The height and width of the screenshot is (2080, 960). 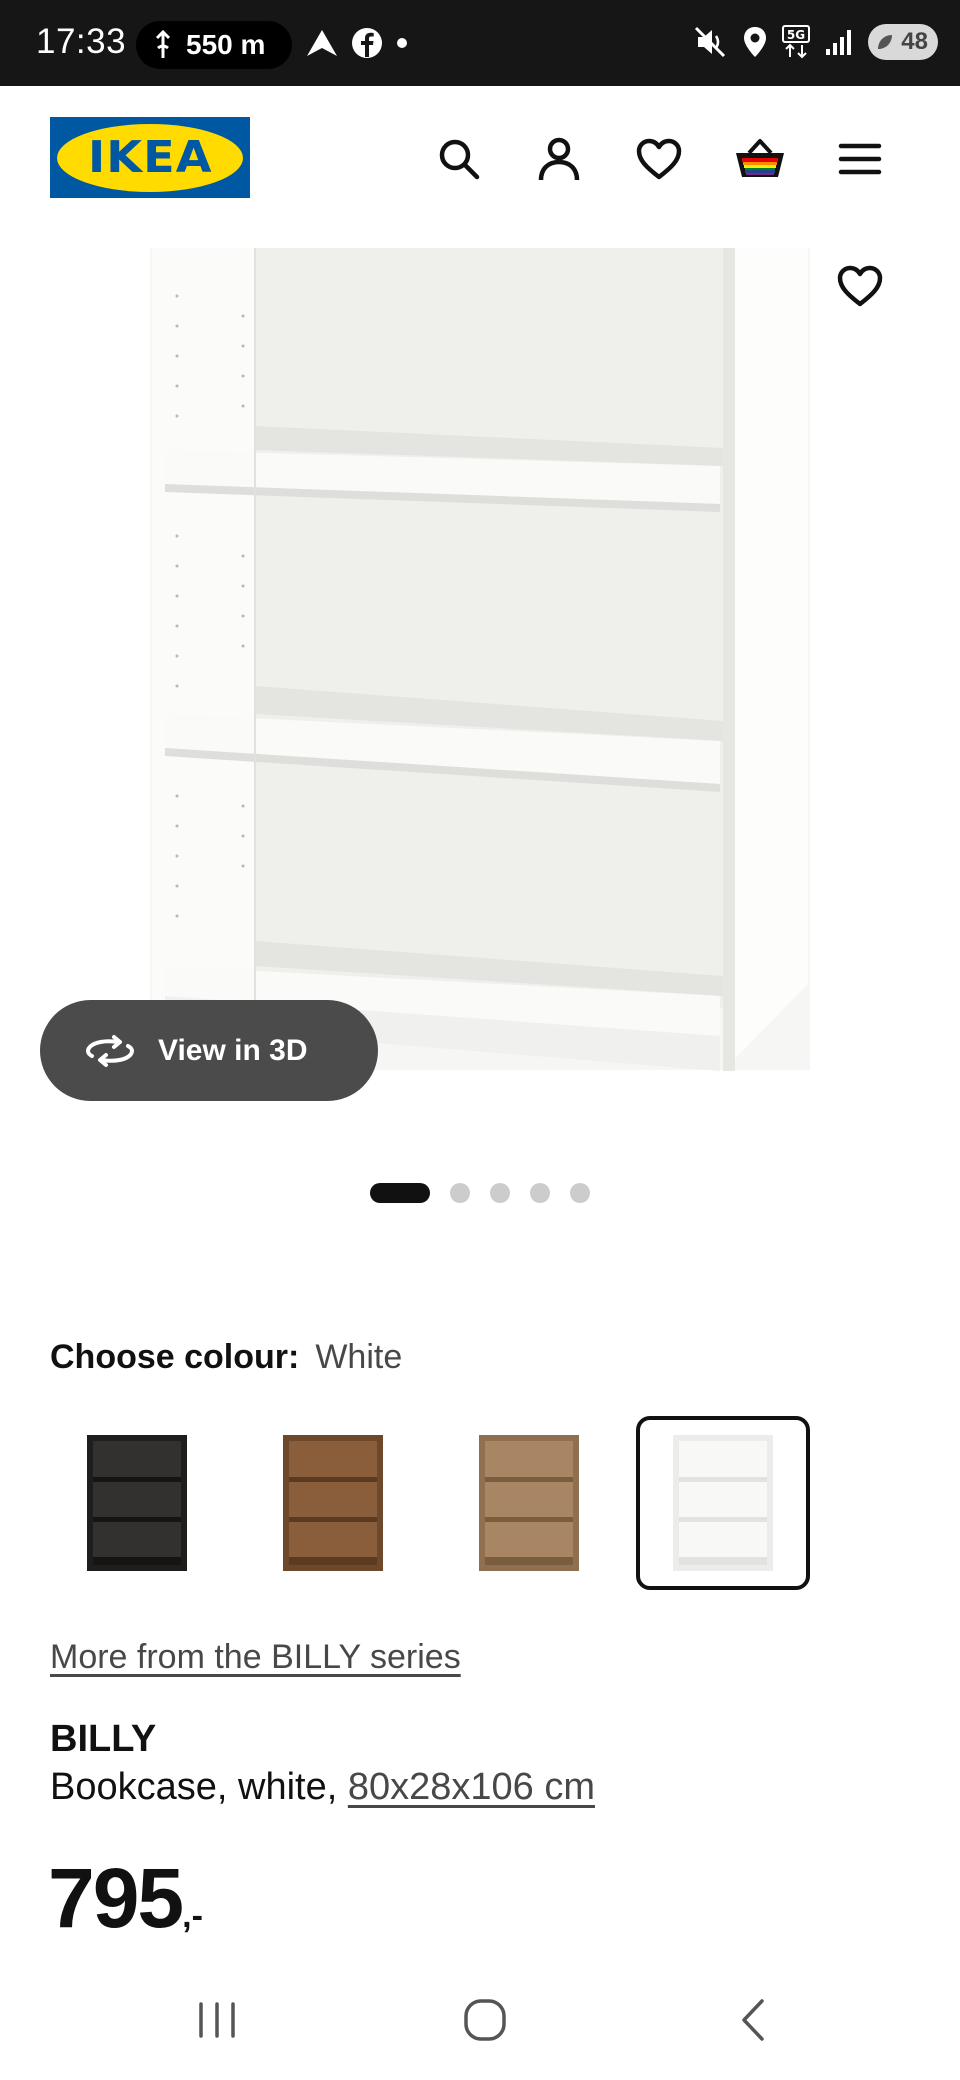 What do you see at coordinates (480, 43) in the screenshot?
I see `status-bar: 17:33 550 m 5G 48` at bounding box center [480, 43].